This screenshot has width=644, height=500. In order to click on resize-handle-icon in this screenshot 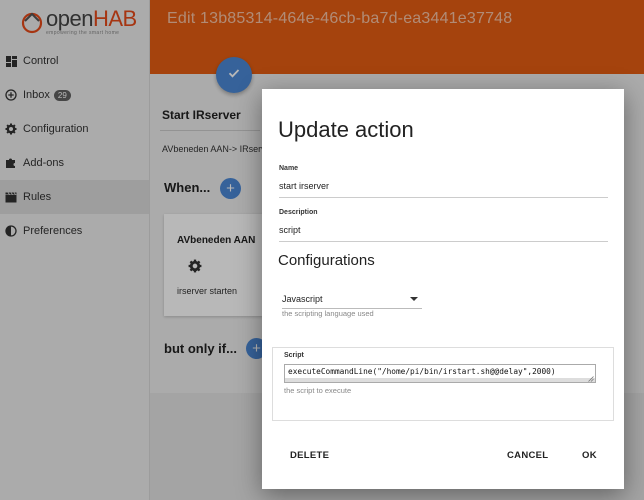, I will do `click(591, 378)`.